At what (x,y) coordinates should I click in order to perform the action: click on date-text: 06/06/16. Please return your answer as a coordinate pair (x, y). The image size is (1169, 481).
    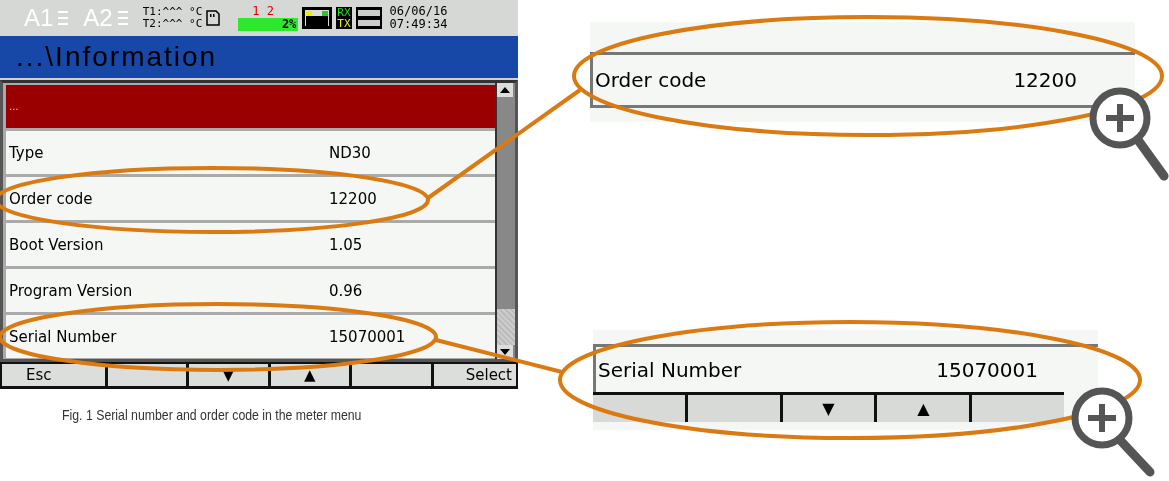
    Looking at the image, I should click on (418, 11).